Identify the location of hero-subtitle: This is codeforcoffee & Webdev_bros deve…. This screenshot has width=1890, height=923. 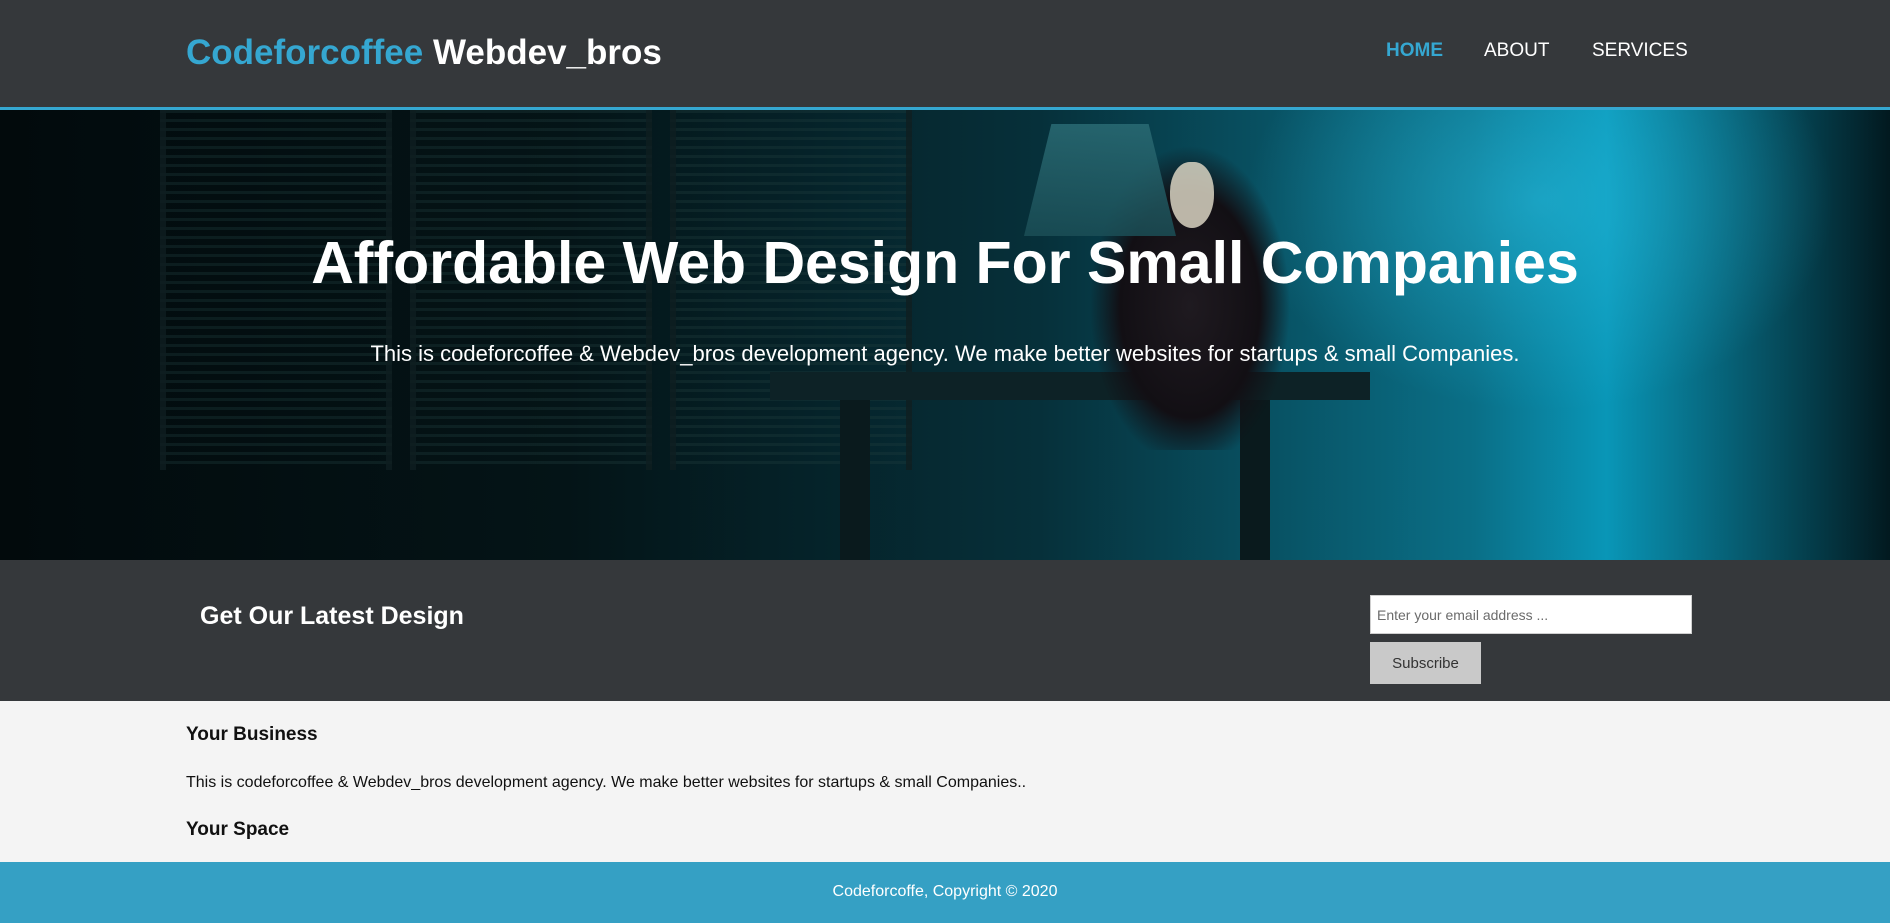
(945, 353).